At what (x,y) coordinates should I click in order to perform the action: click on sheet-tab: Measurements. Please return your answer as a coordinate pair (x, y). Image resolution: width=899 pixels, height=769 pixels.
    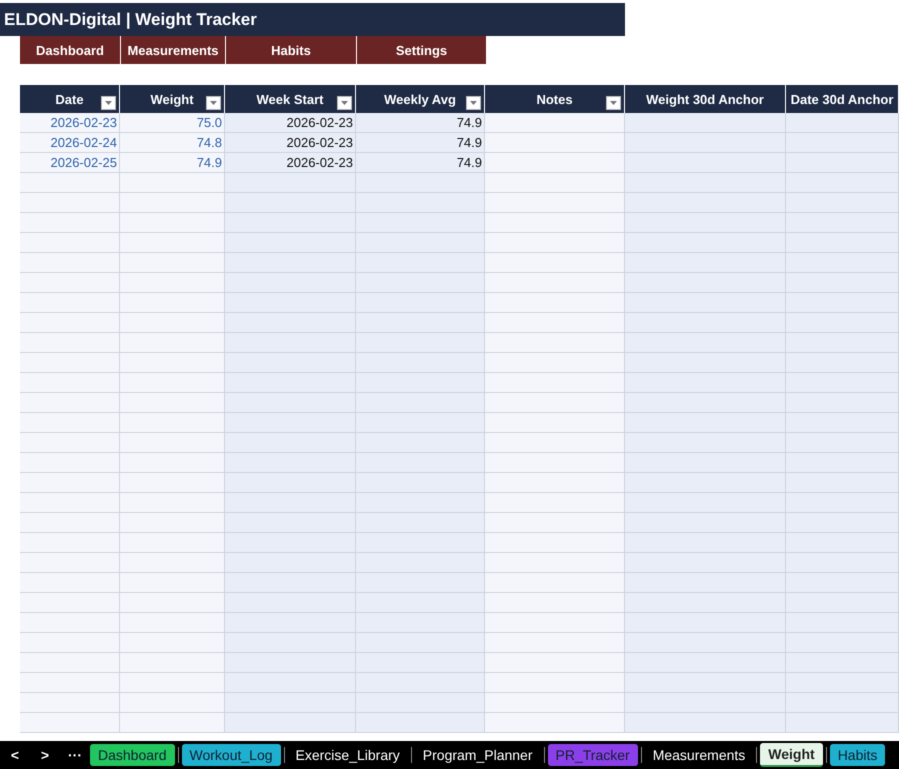
    Looking at the image, I should click on (699, 755).